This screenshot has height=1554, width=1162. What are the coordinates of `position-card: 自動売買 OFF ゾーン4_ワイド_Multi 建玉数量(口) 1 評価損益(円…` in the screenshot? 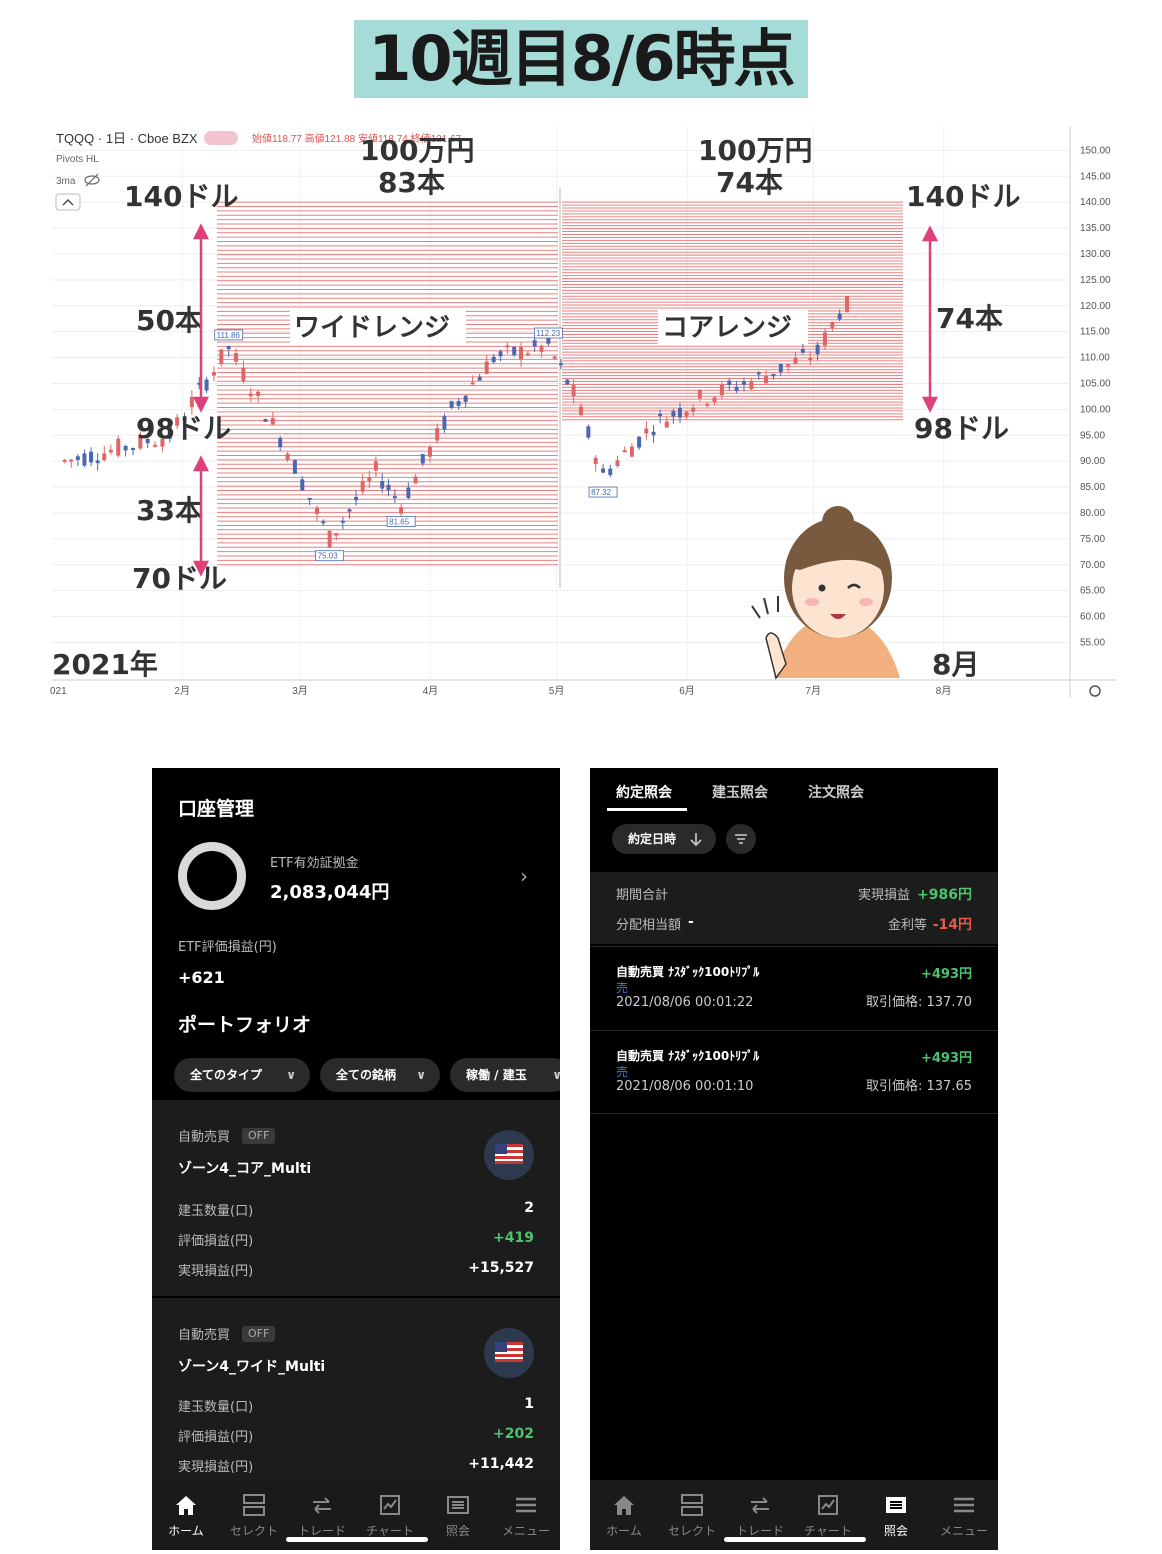 It's located at (356, 1389).